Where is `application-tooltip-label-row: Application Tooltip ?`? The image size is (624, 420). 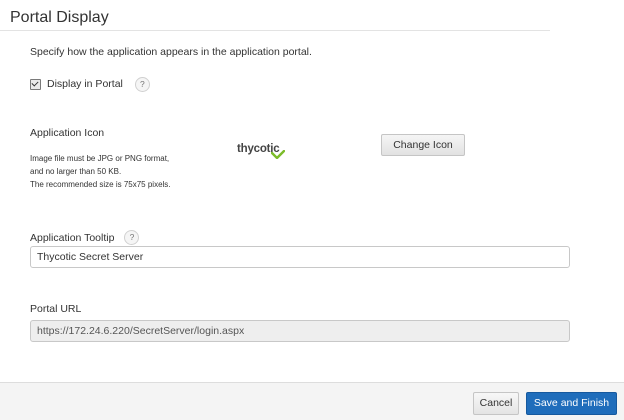 application-tooltip-label-row: Application Tooltip ? is located at coordinates (85, 237).